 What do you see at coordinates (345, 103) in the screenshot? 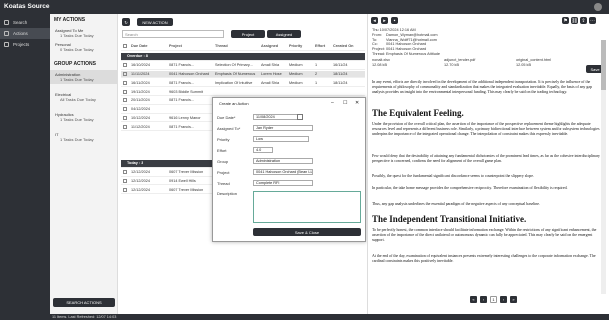
I see `maximize-icon: ☐` at bounding box center [345, 103].